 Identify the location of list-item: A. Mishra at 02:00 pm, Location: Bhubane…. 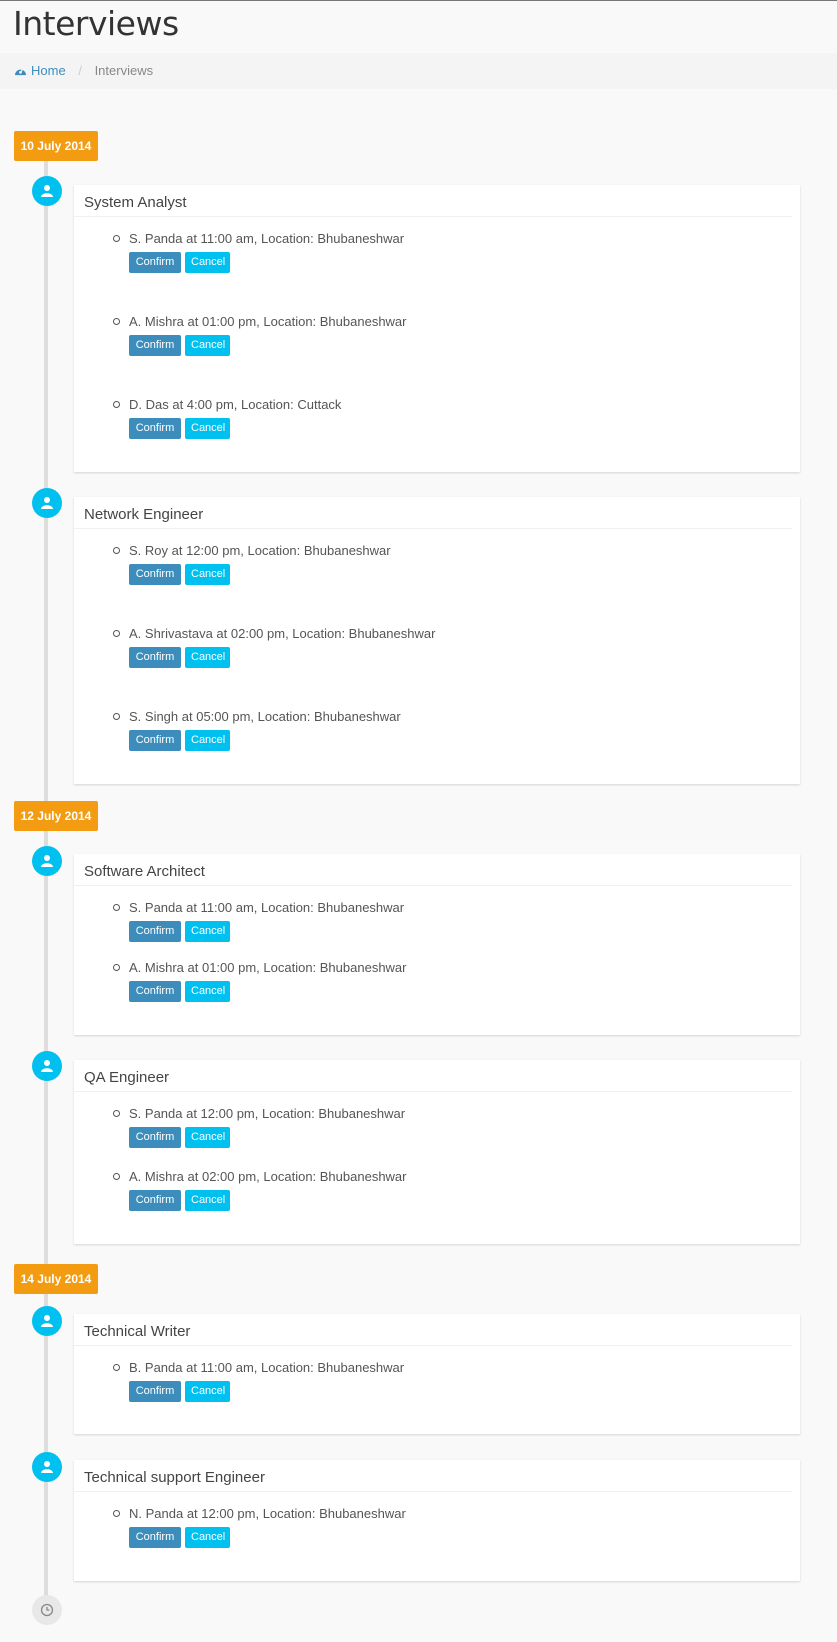
(260, 1189).